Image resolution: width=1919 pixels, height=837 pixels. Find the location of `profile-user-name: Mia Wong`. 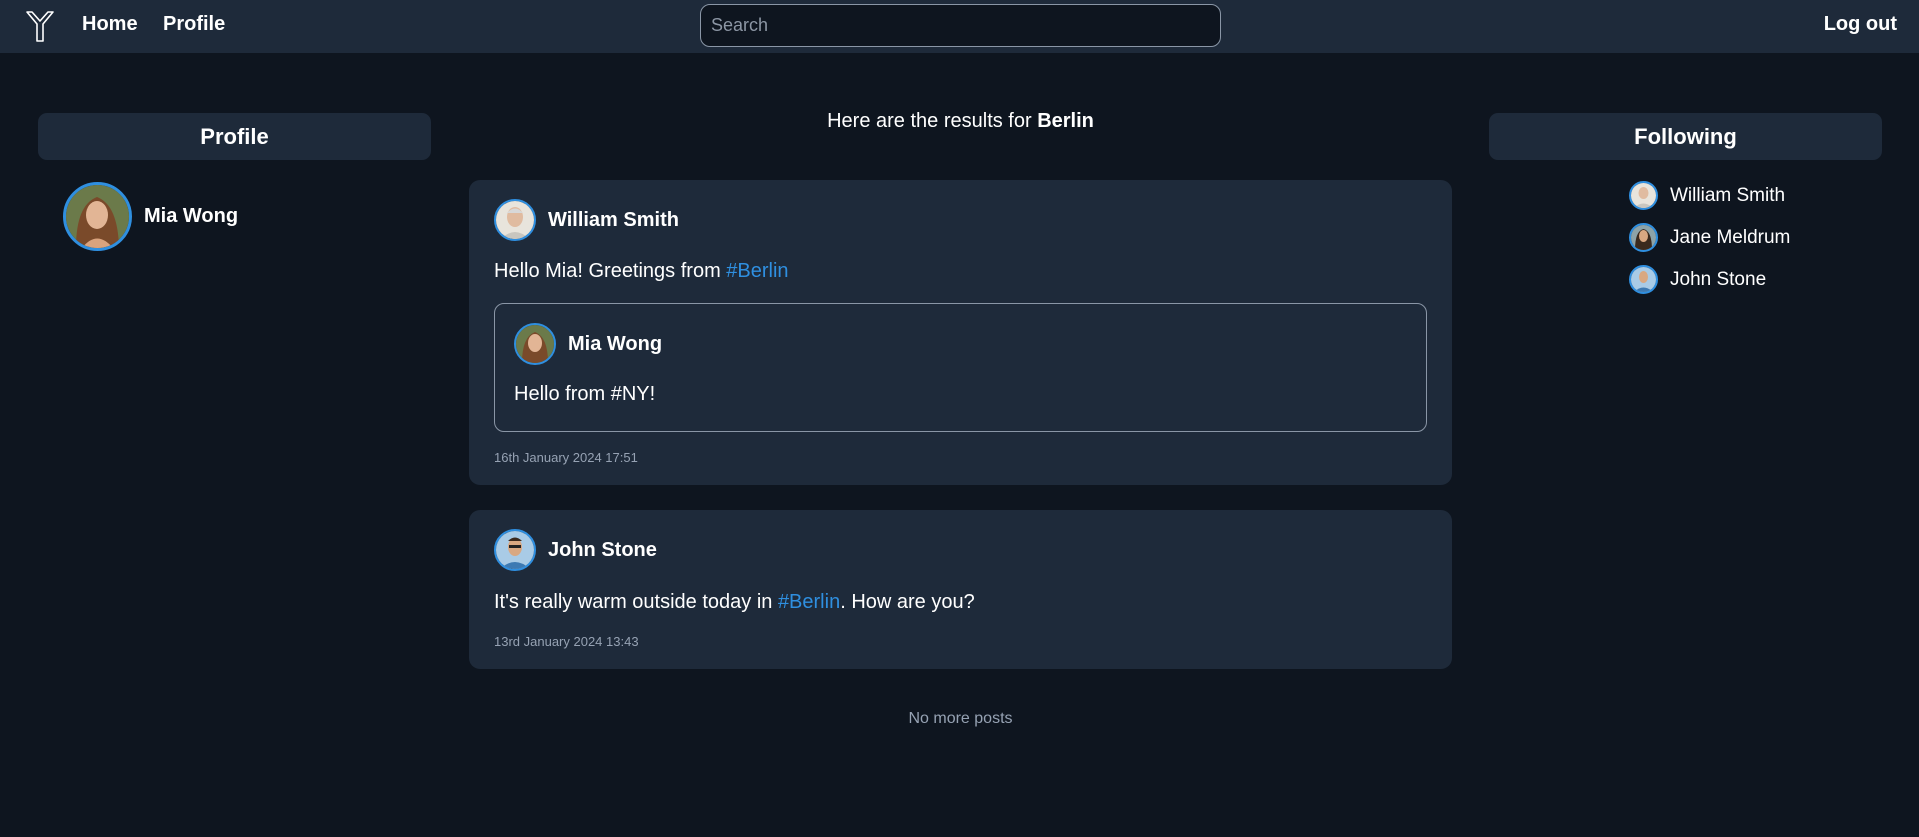

profile-user-name: Mia Wong is located at coordinates (191, 216).